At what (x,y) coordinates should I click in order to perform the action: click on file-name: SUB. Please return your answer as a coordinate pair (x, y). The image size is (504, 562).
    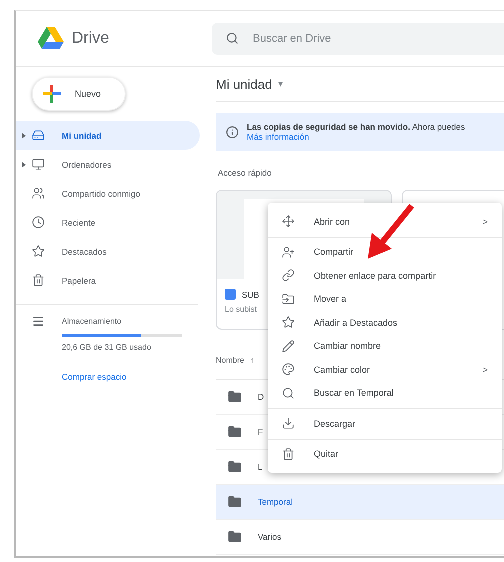
    Looking at the image, I should click on (251, 295).